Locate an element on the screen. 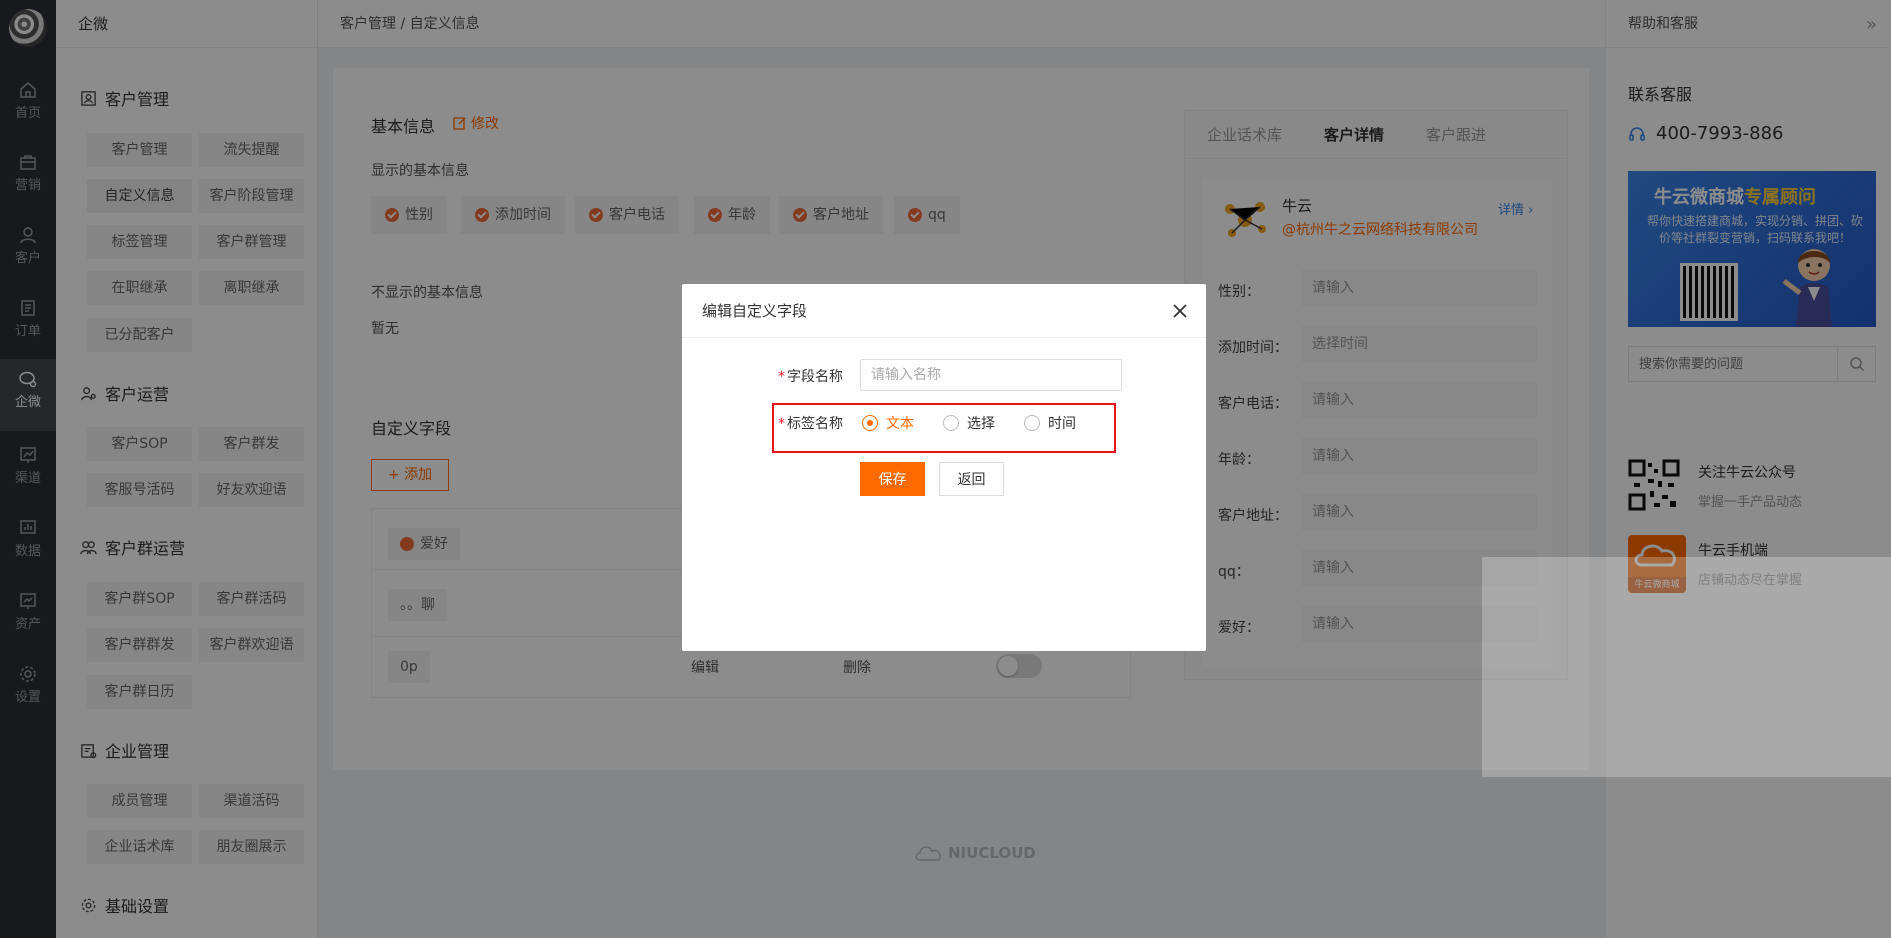 This screenshot has width=1891, height=938. back-button: 返回 is located at coordinates (971, 479).